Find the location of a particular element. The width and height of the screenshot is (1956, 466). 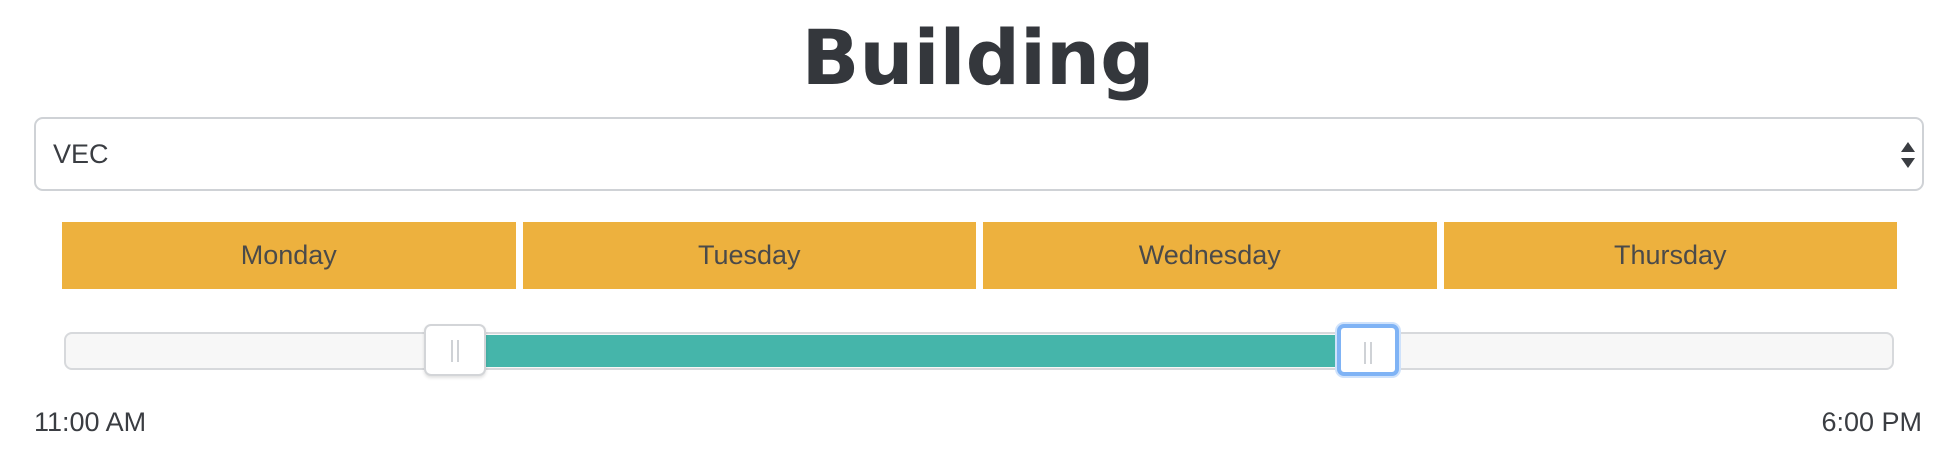

slider-handle-end is located at coordinates (1367, 350).